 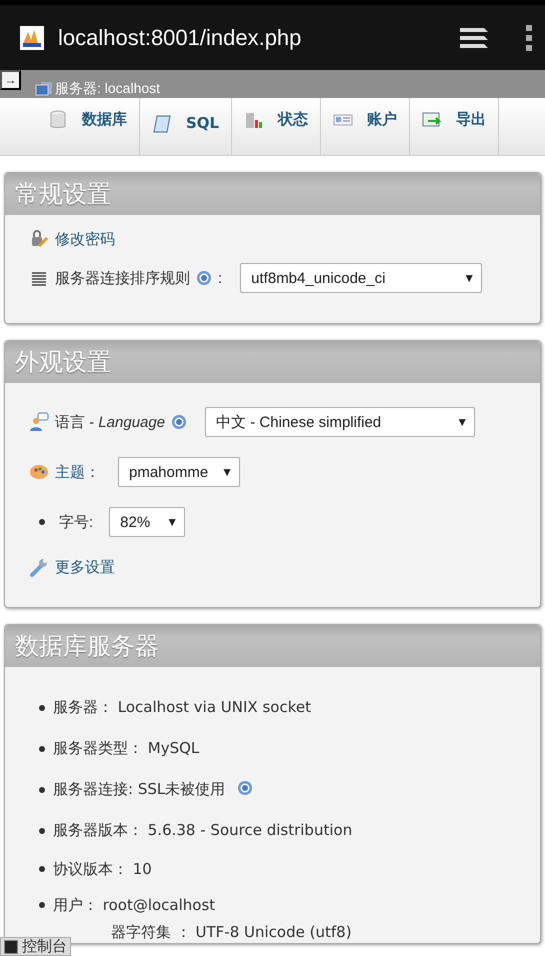 What do you see at coordinates (126, 748) in the screenshot?
I see `info-text: 服务器类型： MySQL` at bounding box center [126, 748].